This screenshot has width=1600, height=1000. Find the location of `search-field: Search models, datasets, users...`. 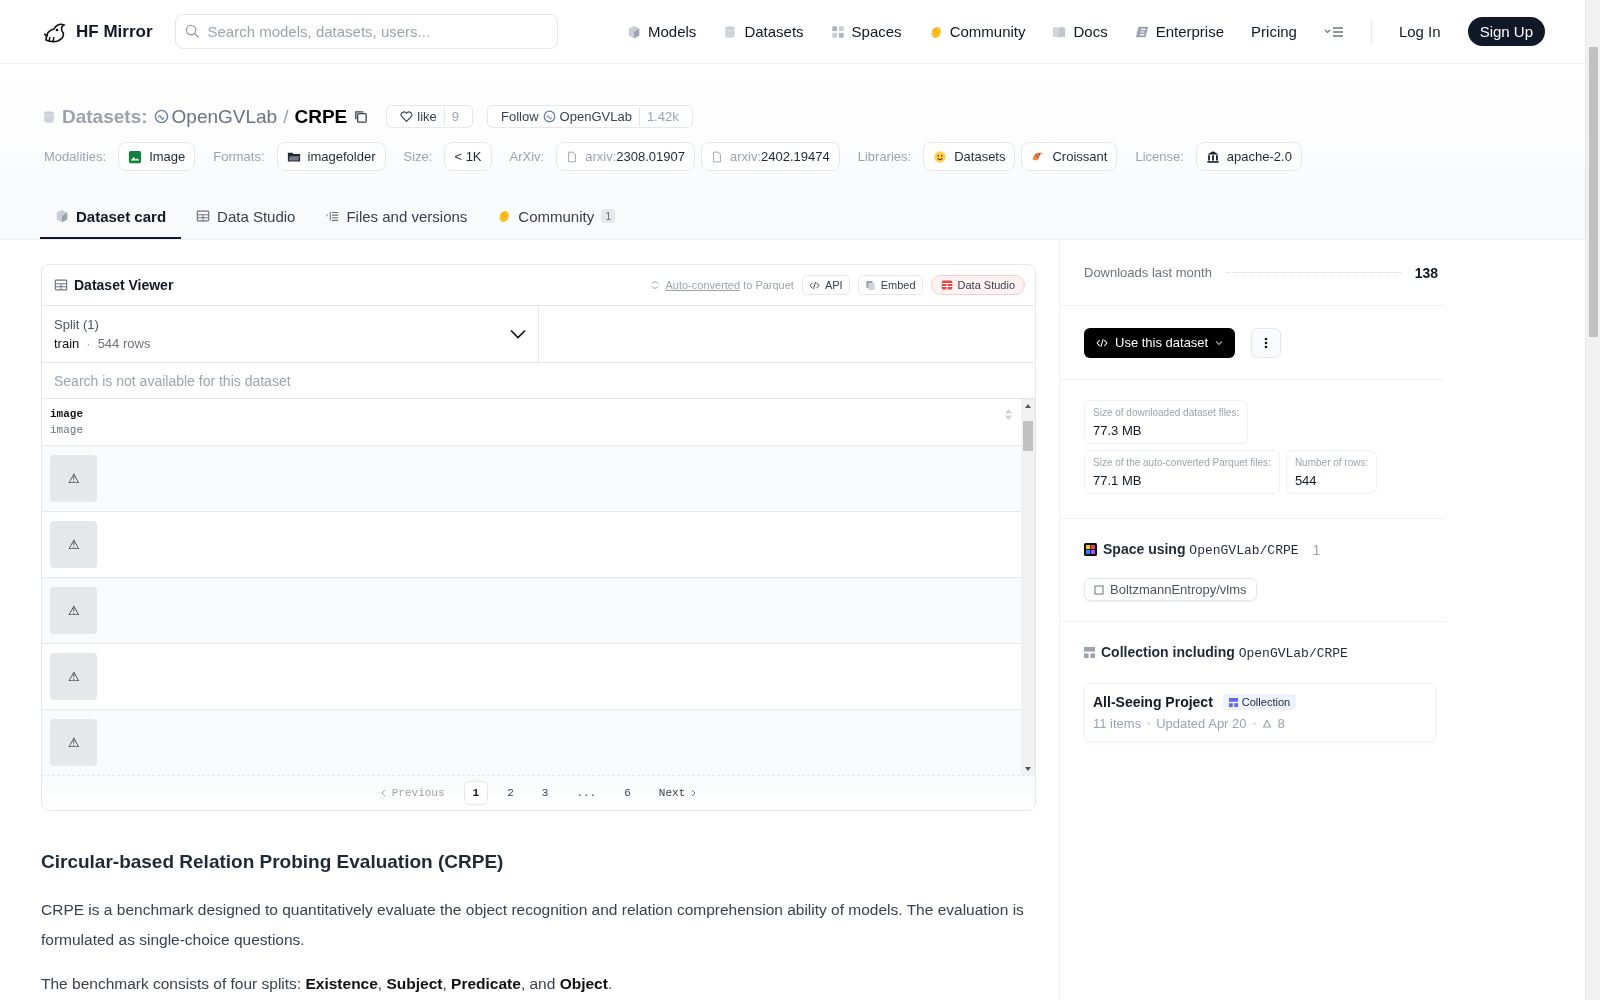

search-field: Search models, datasets, users... is located at coordinates (366, 31).